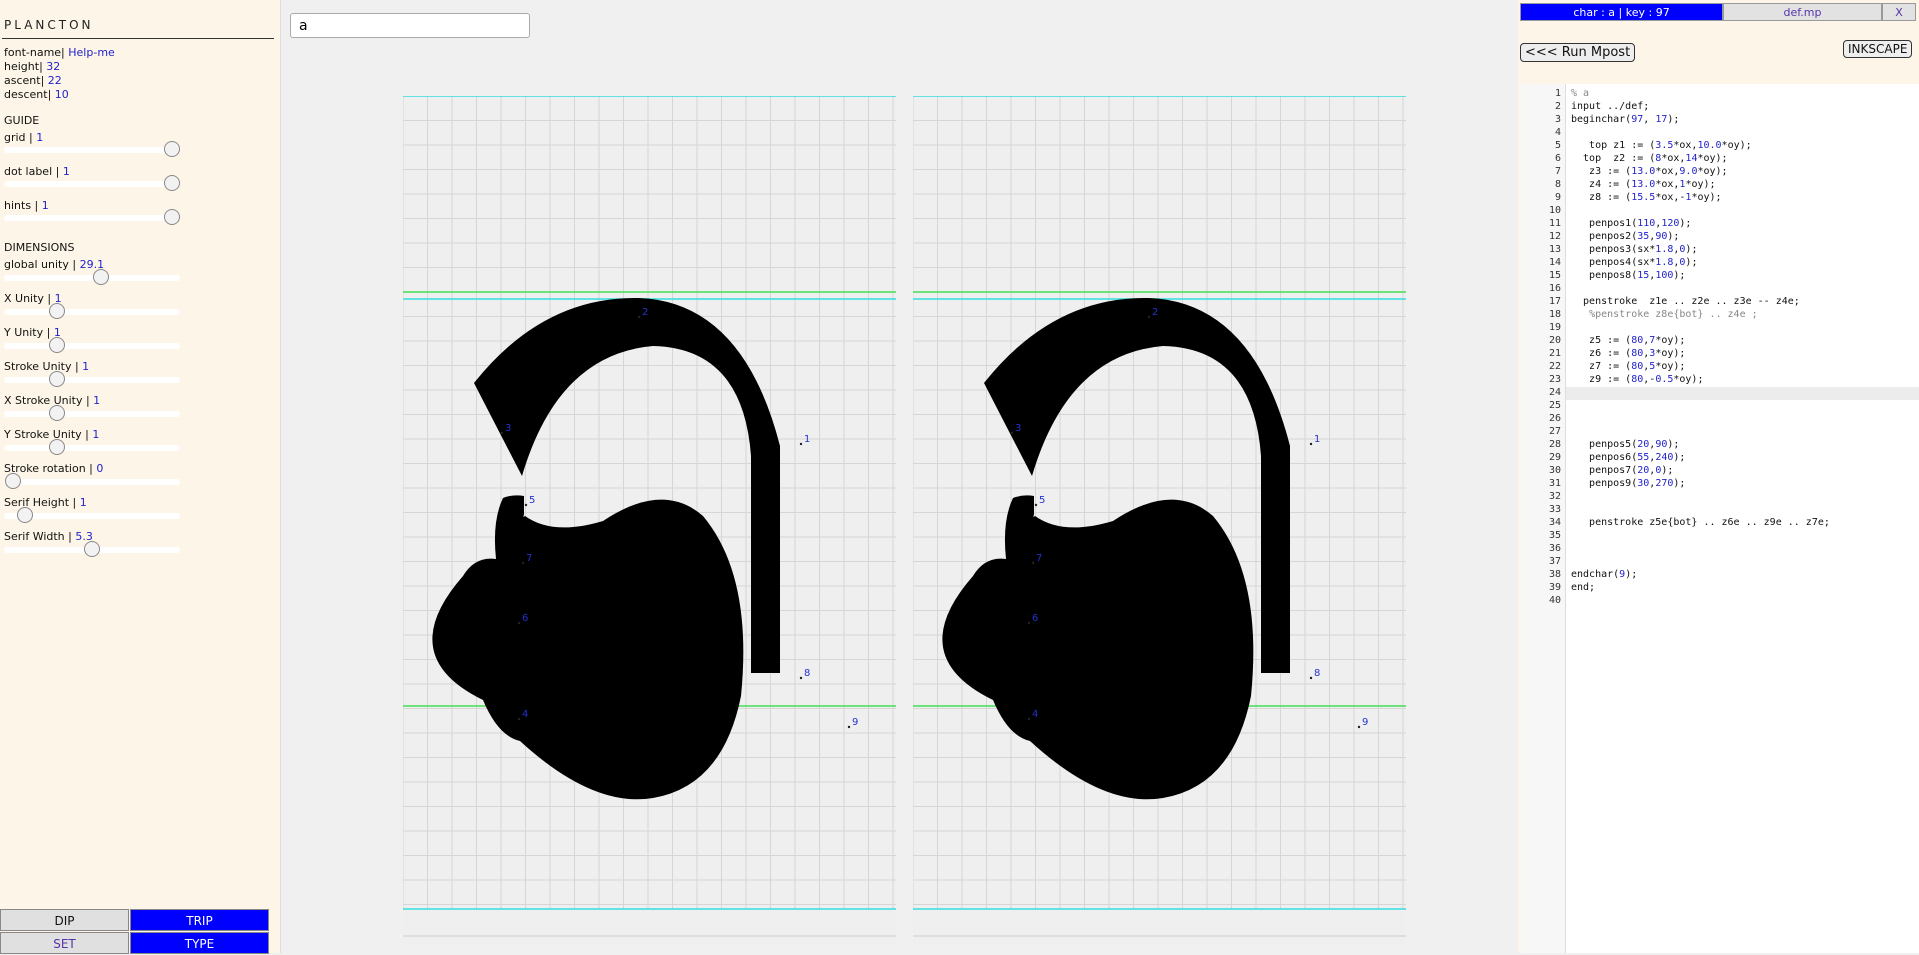  I want to click on point-label: 8, so click(807, 673).